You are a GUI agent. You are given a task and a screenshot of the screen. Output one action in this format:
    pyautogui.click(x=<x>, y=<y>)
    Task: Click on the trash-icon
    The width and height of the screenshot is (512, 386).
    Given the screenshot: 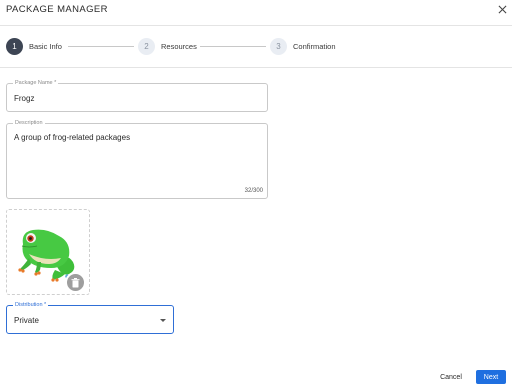 What is the action you would take?
    pyautogui.click(x=75, y=282)
    